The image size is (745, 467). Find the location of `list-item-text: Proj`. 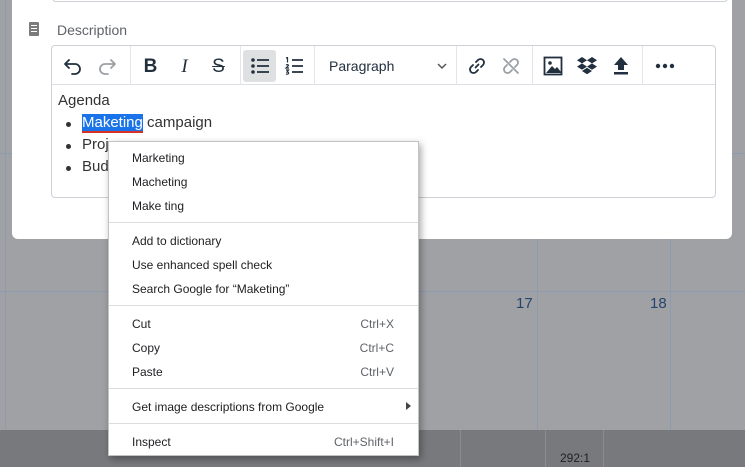

list-item-text: Proj is located at coordinates (95, 144).